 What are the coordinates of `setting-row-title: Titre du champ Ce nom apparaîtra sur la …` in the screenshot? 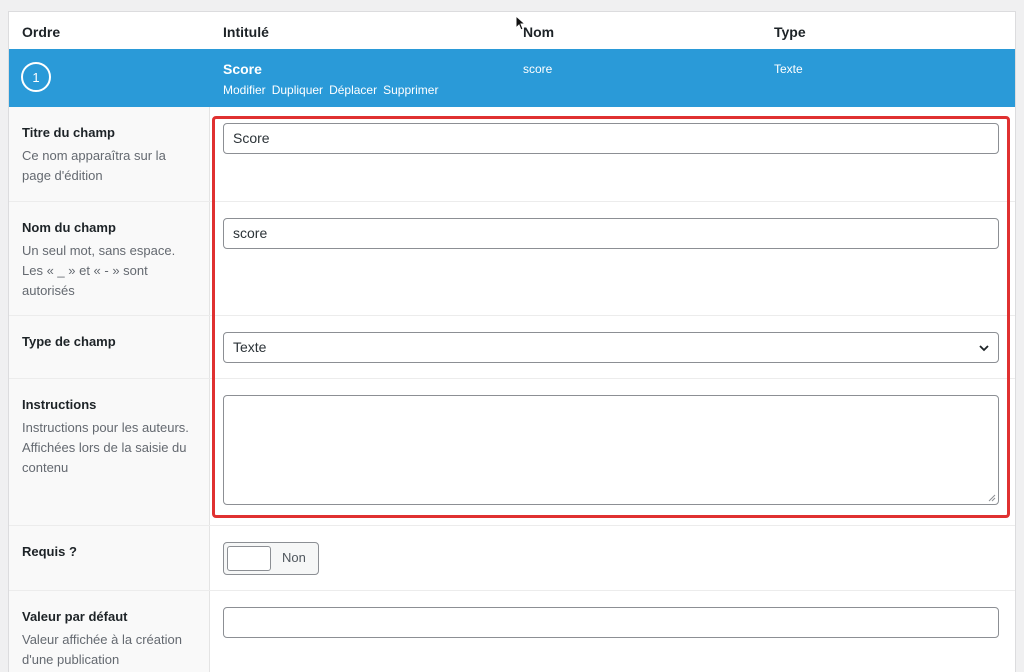 It's located at (512, 154).